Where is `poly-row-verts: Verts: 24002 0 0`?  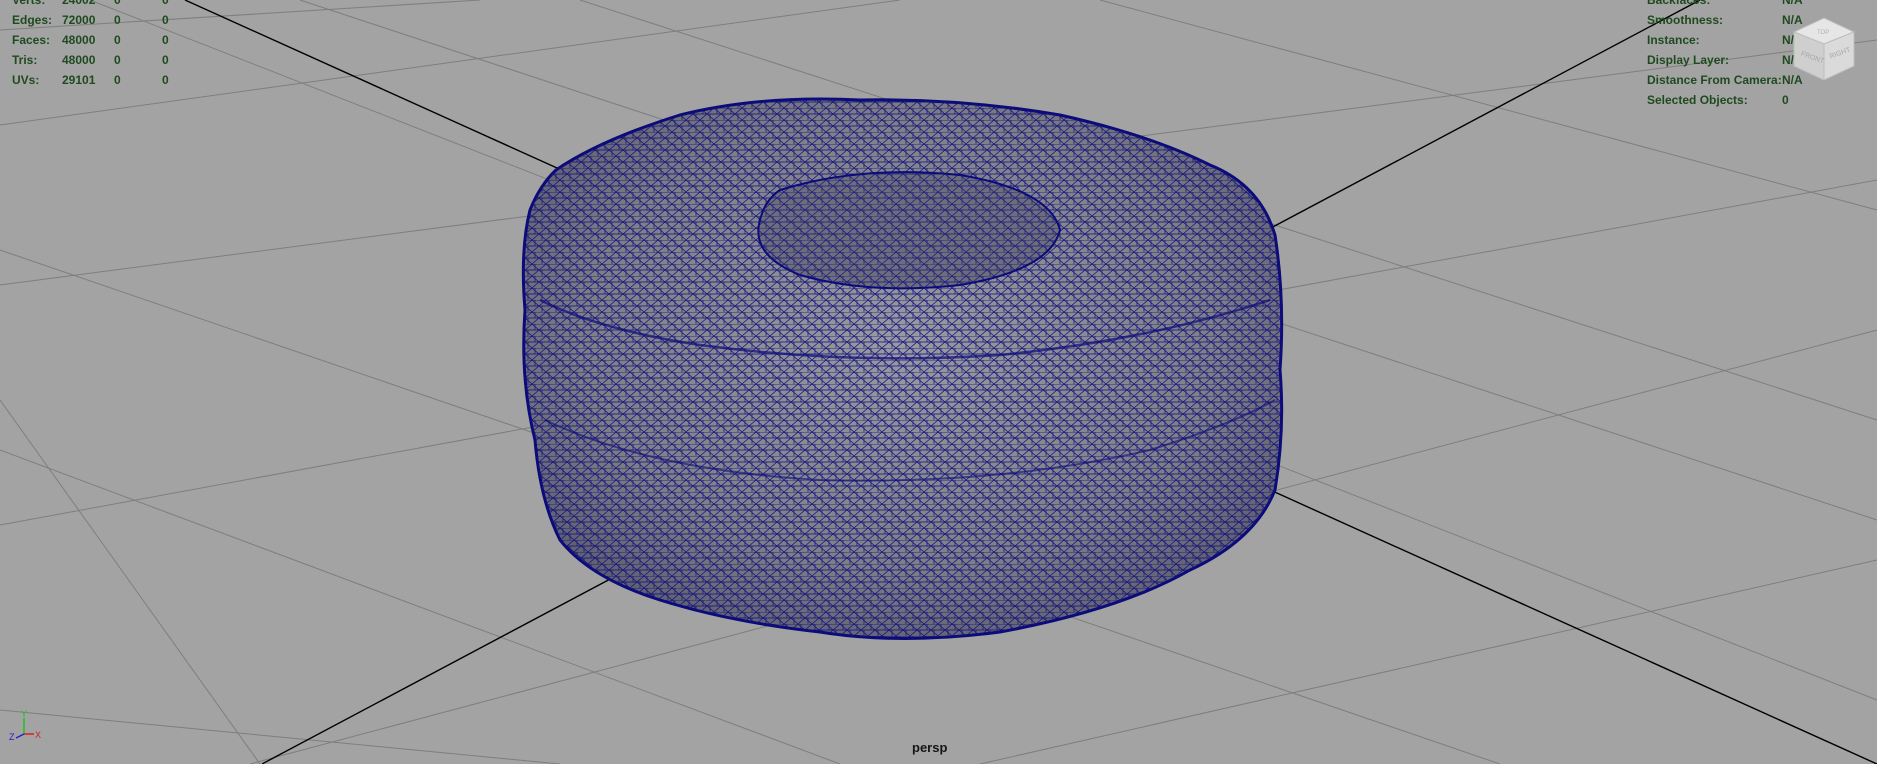
poly-row-verts: Verts: 24002 0 0 is located at coordinates (112, 5).